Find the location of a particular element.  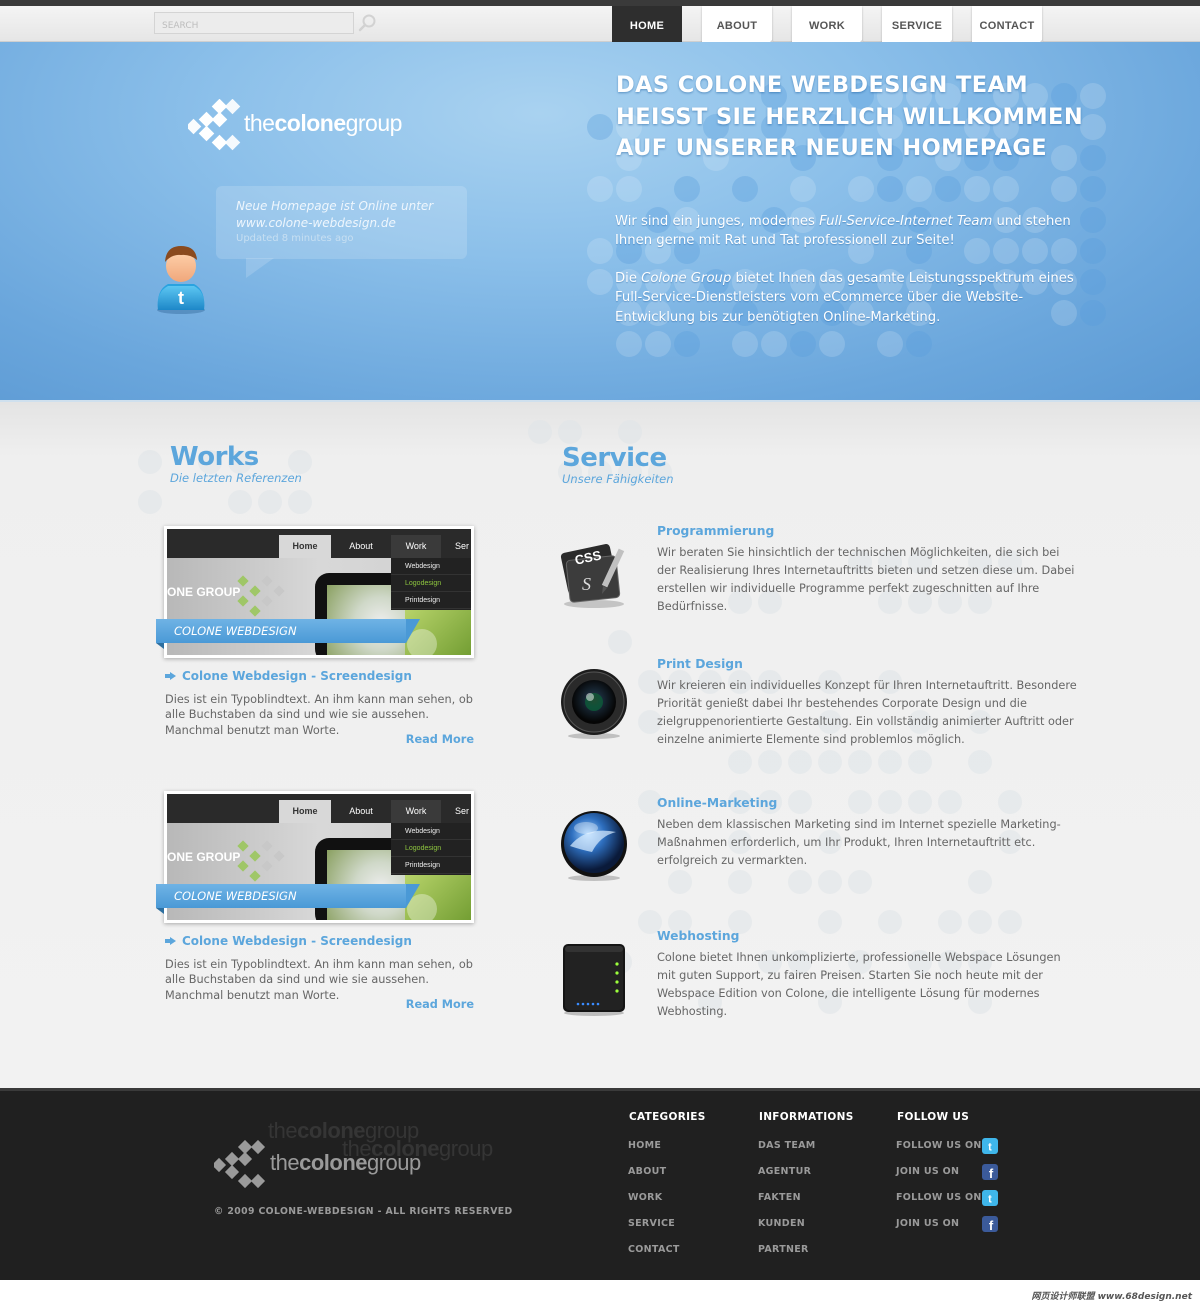

tweet-tail is located at coordinates (260, 268).